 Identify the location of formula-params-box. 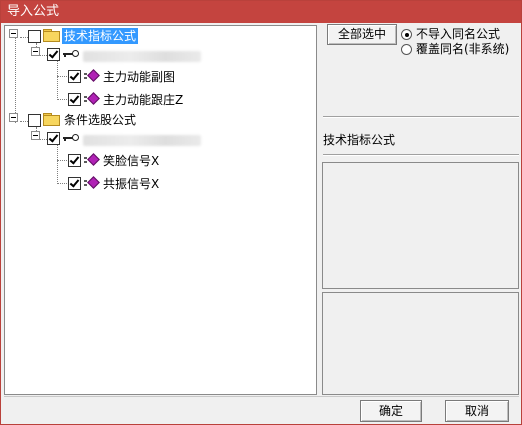
(420, 343).